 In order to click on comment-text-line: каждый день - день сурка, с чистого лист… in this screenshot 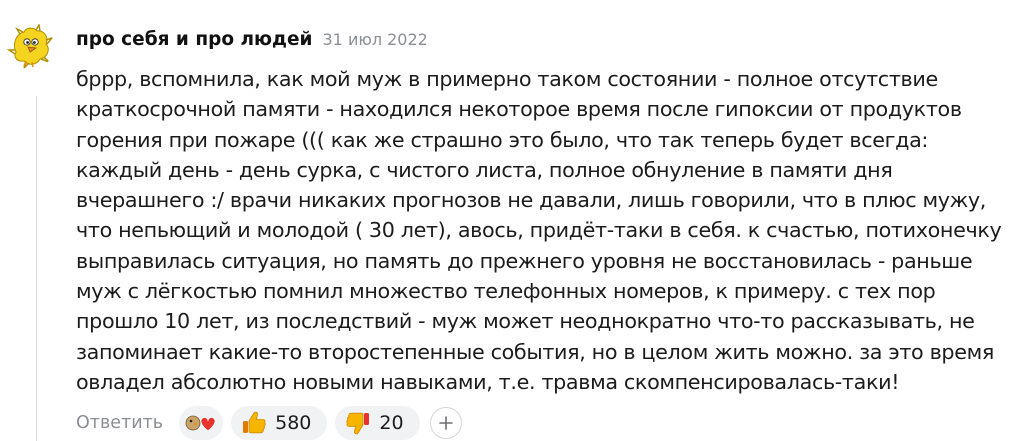, I will do `click(484, 169)`.